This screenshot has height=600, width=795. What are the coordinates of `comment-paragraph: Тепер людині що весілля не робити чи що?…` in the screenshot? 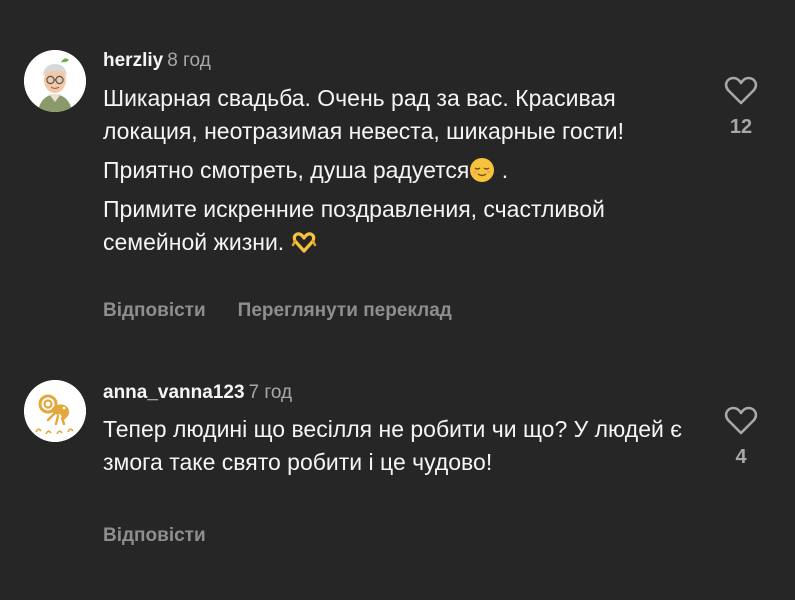 It's located at (392, 445).